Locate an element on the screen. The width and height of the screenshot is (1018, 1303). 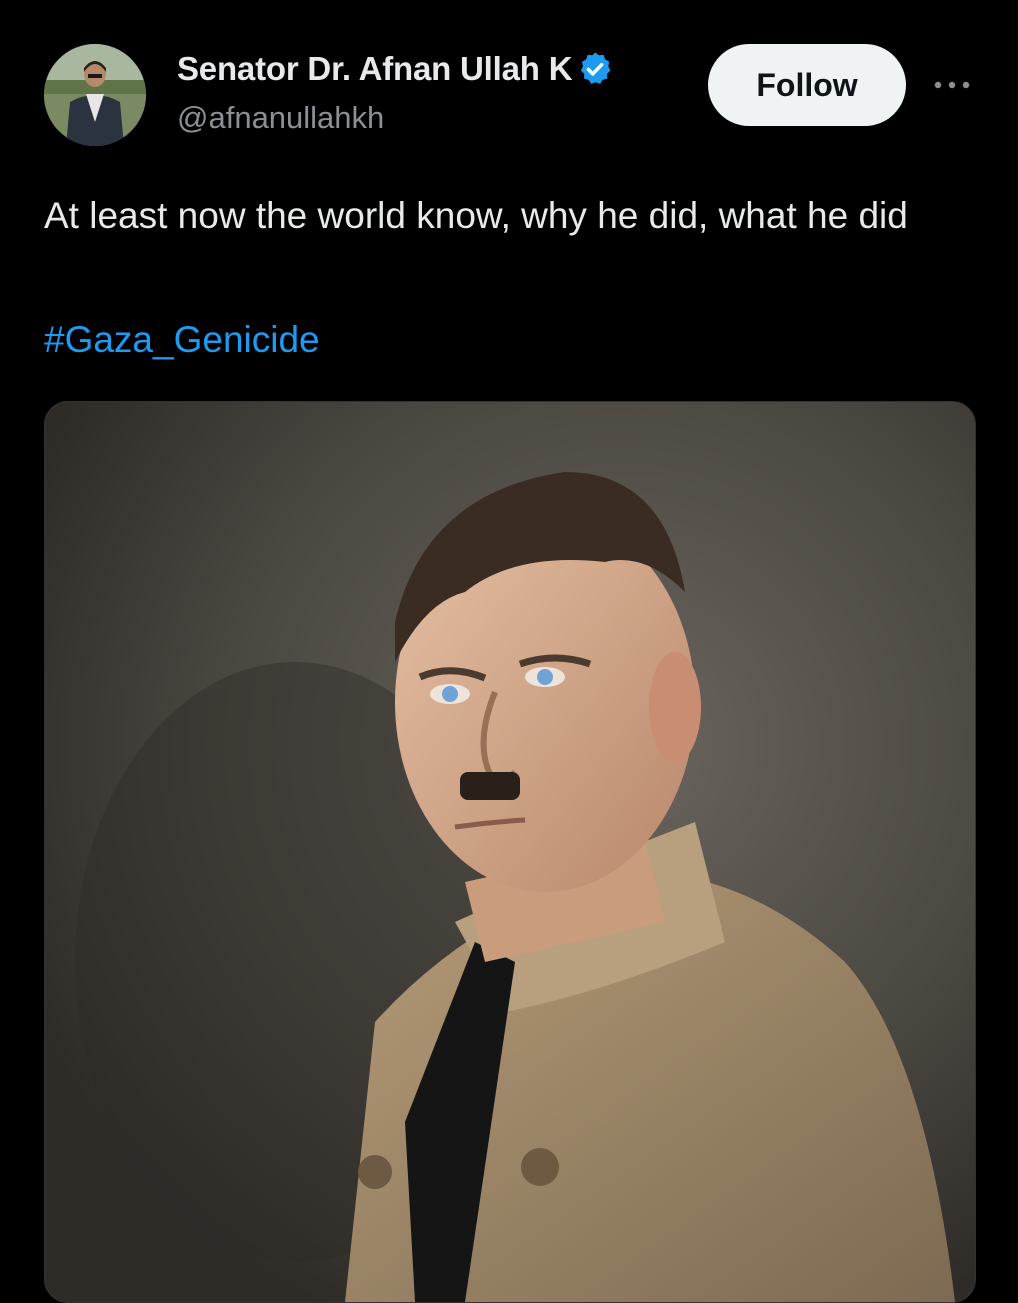
verified-badge-icon is located at coordinates (595, 69).